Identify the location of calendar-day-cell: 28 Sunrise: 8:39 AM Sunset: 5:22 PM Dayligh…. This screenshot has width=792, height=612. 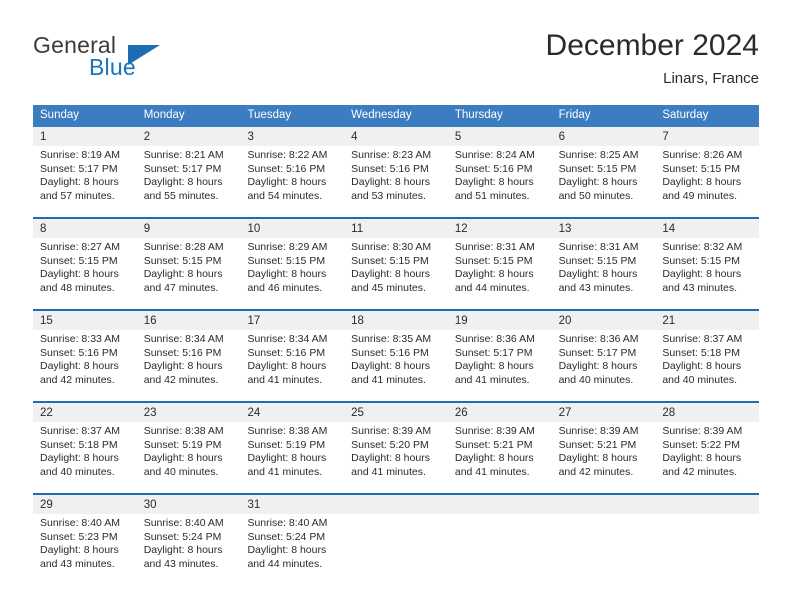
(707, 444).